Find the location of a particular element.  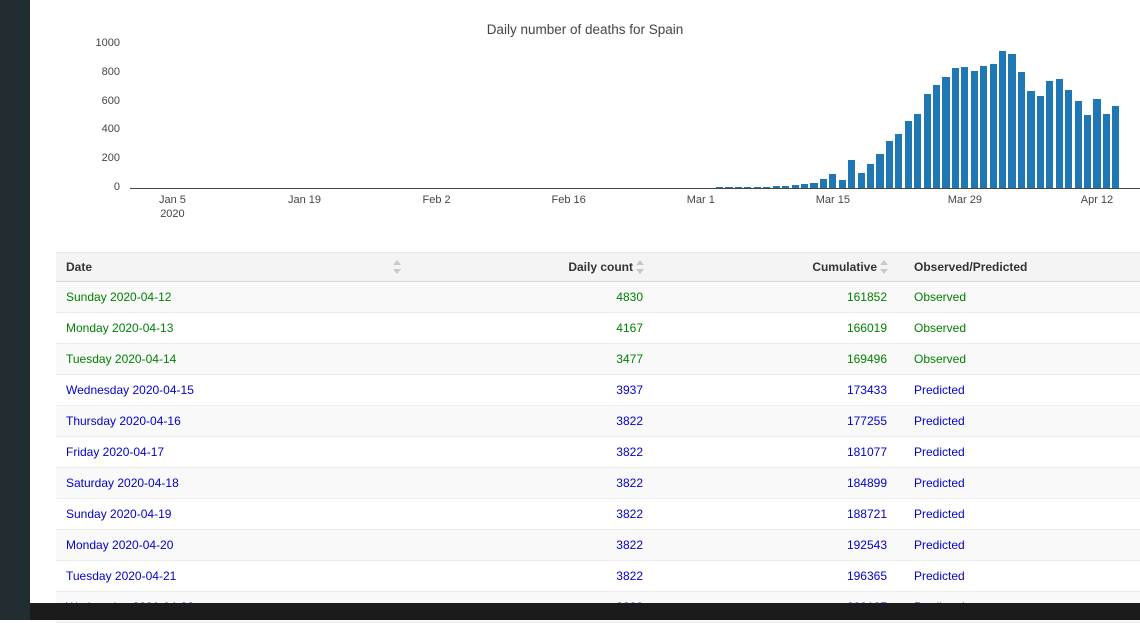

column-header-date: Date is located at coordinates (233, 267).